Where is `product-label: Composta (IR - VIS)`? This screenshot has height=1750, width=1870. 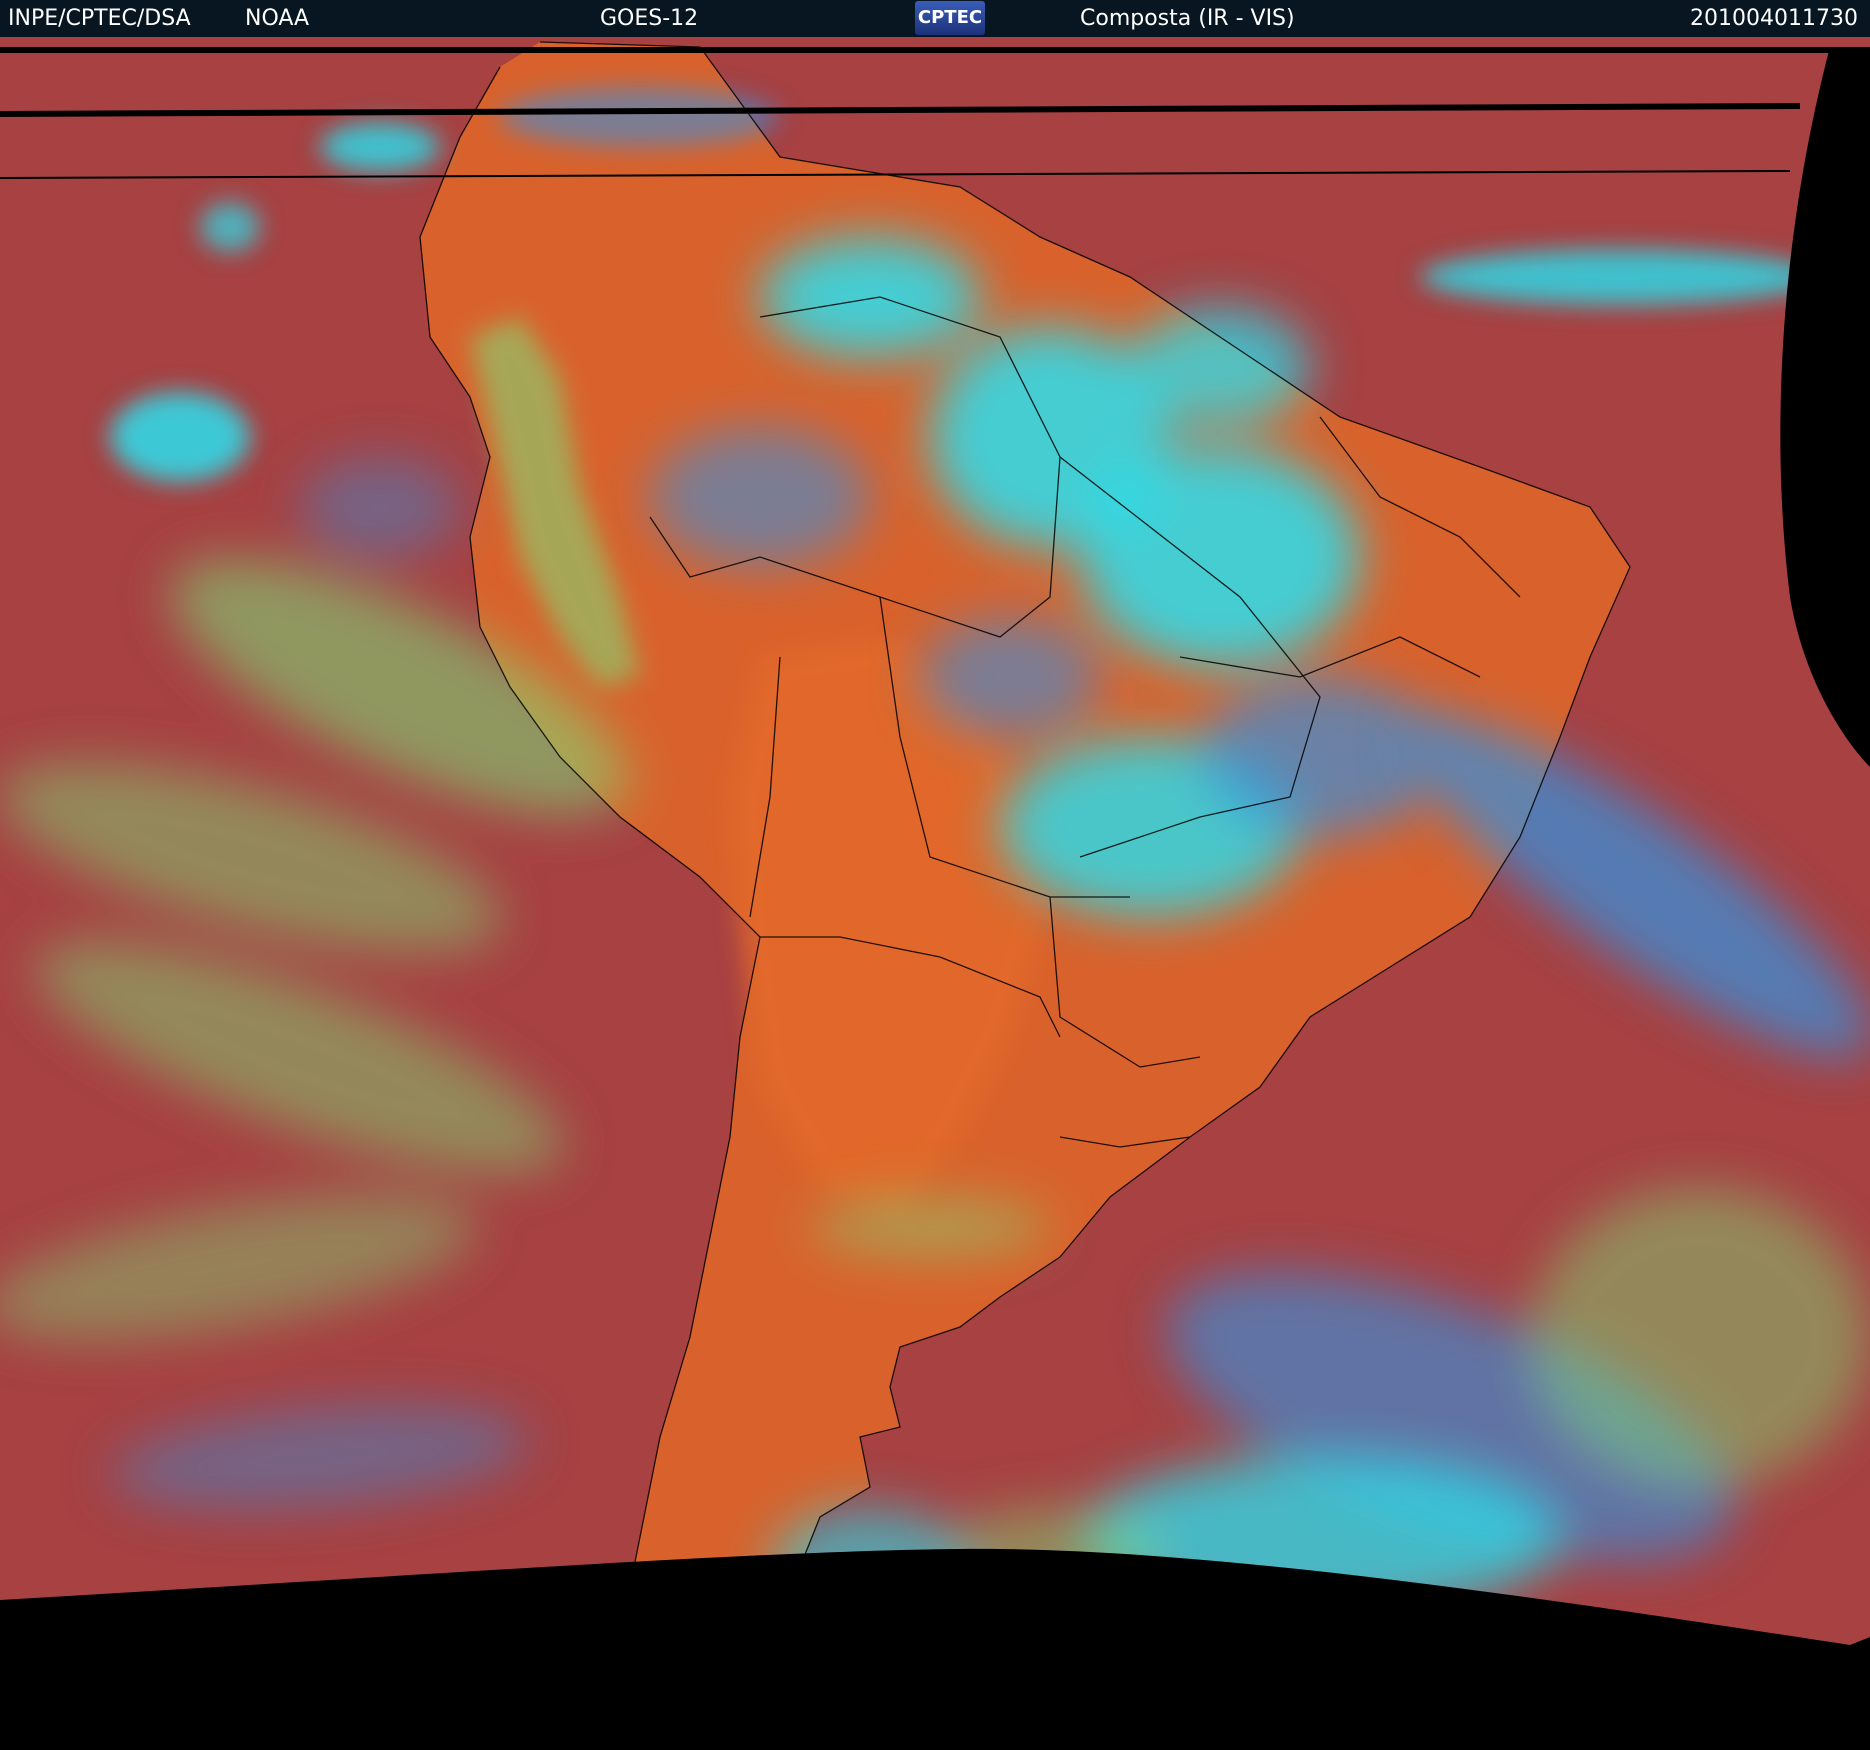 product-label: Composta (IR - VIS) is located at coordinates (1187, 18).